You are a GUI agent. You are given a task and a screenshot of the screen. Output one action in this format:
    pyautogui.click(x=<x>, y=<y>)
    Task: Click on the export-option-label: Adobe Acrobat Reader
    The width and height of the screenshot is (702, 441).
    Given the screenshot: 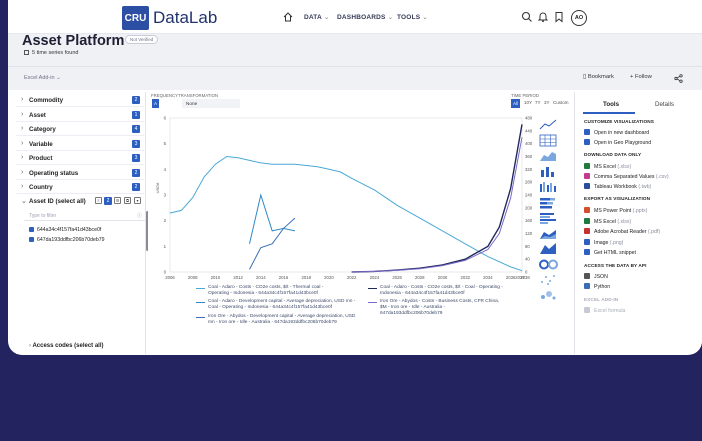 What is the action you would take?
    pyautogui.click(x=620, y=232)
    